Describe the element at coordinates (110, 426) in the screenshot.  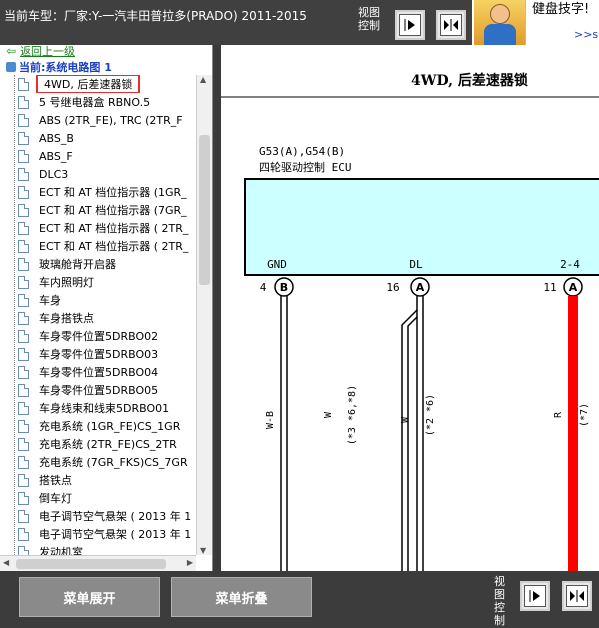
I see `tree-item-label: 充电系统 (1GR_FE)CS_1GR` at that location.